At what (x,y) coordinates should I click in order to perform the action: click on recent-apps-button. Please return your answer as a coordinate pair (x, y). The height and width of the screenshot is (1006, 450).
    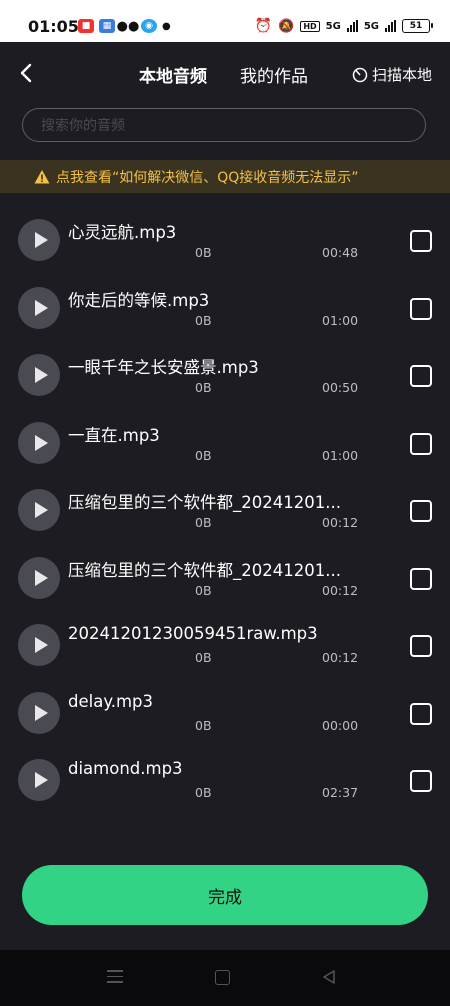
    Looking at the image, I should click on (115, 977).